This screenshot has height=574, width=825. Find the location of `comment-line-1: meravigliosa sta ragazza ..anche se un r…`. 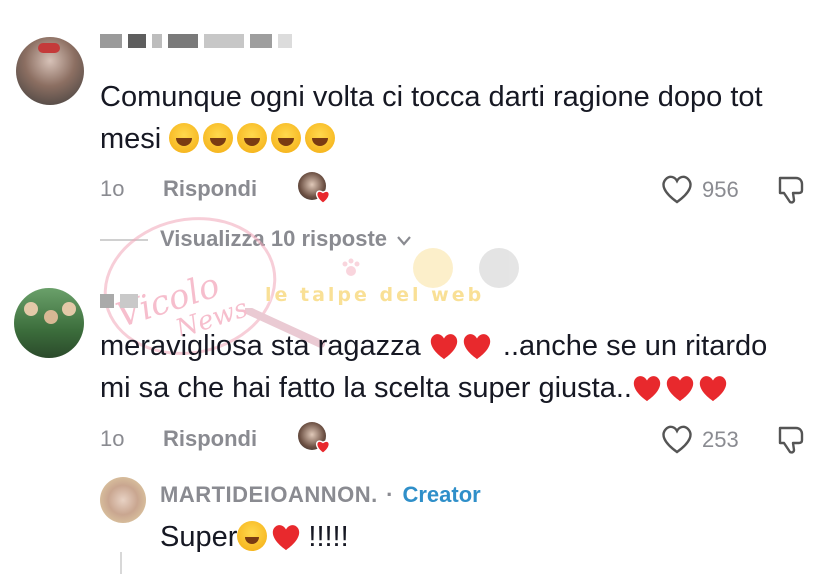

comment-line-1: meravigliosa sta ragazza ..anche se un r… is located at coordinates (433, 346).